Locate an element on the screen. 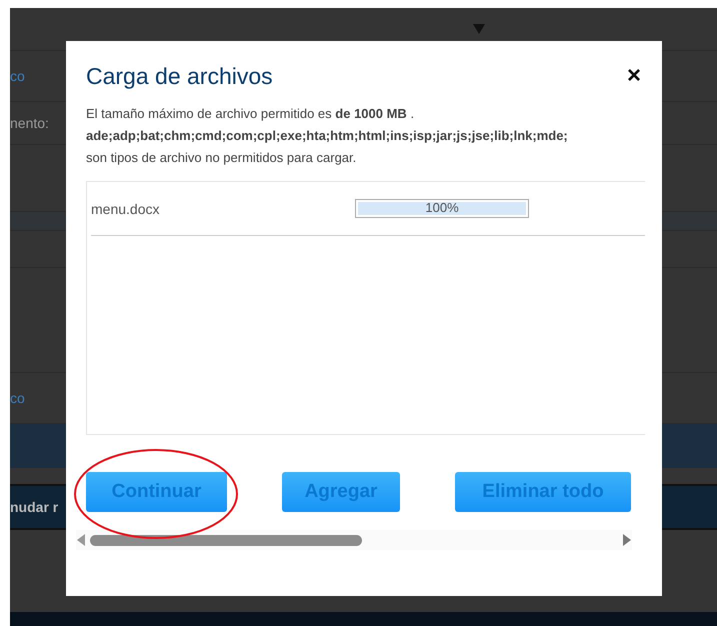 The width and height of the screenshot is (717, 626). scroll-left-icon is located at coordinates (81, 540).